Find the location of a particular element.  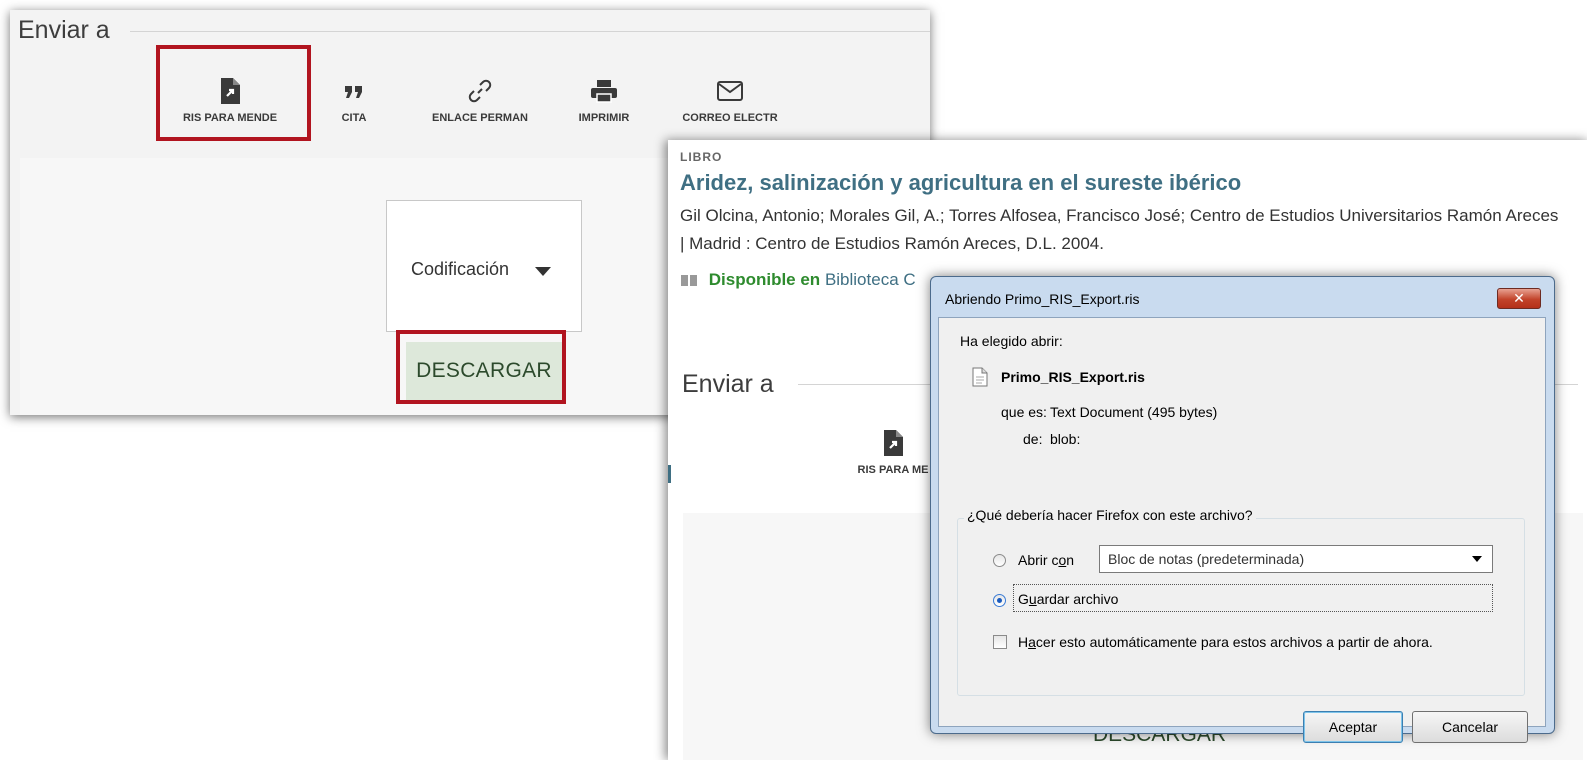

close-icon: ✕ is located at coordinates (1519, 298).